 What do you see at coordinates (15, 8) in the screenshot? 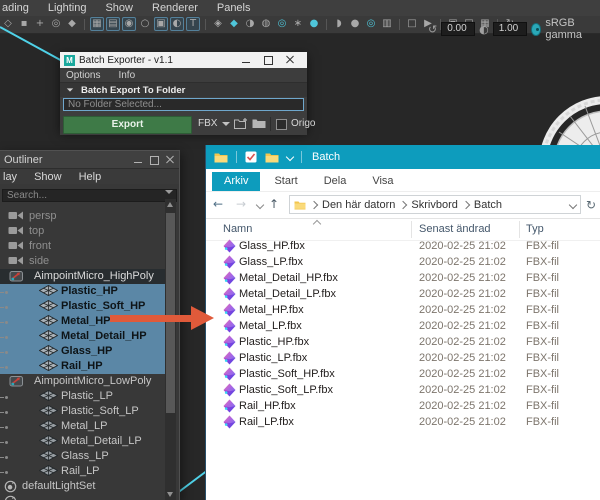
I see `maya-menu-item: ading` at bounding box center [15, 8].